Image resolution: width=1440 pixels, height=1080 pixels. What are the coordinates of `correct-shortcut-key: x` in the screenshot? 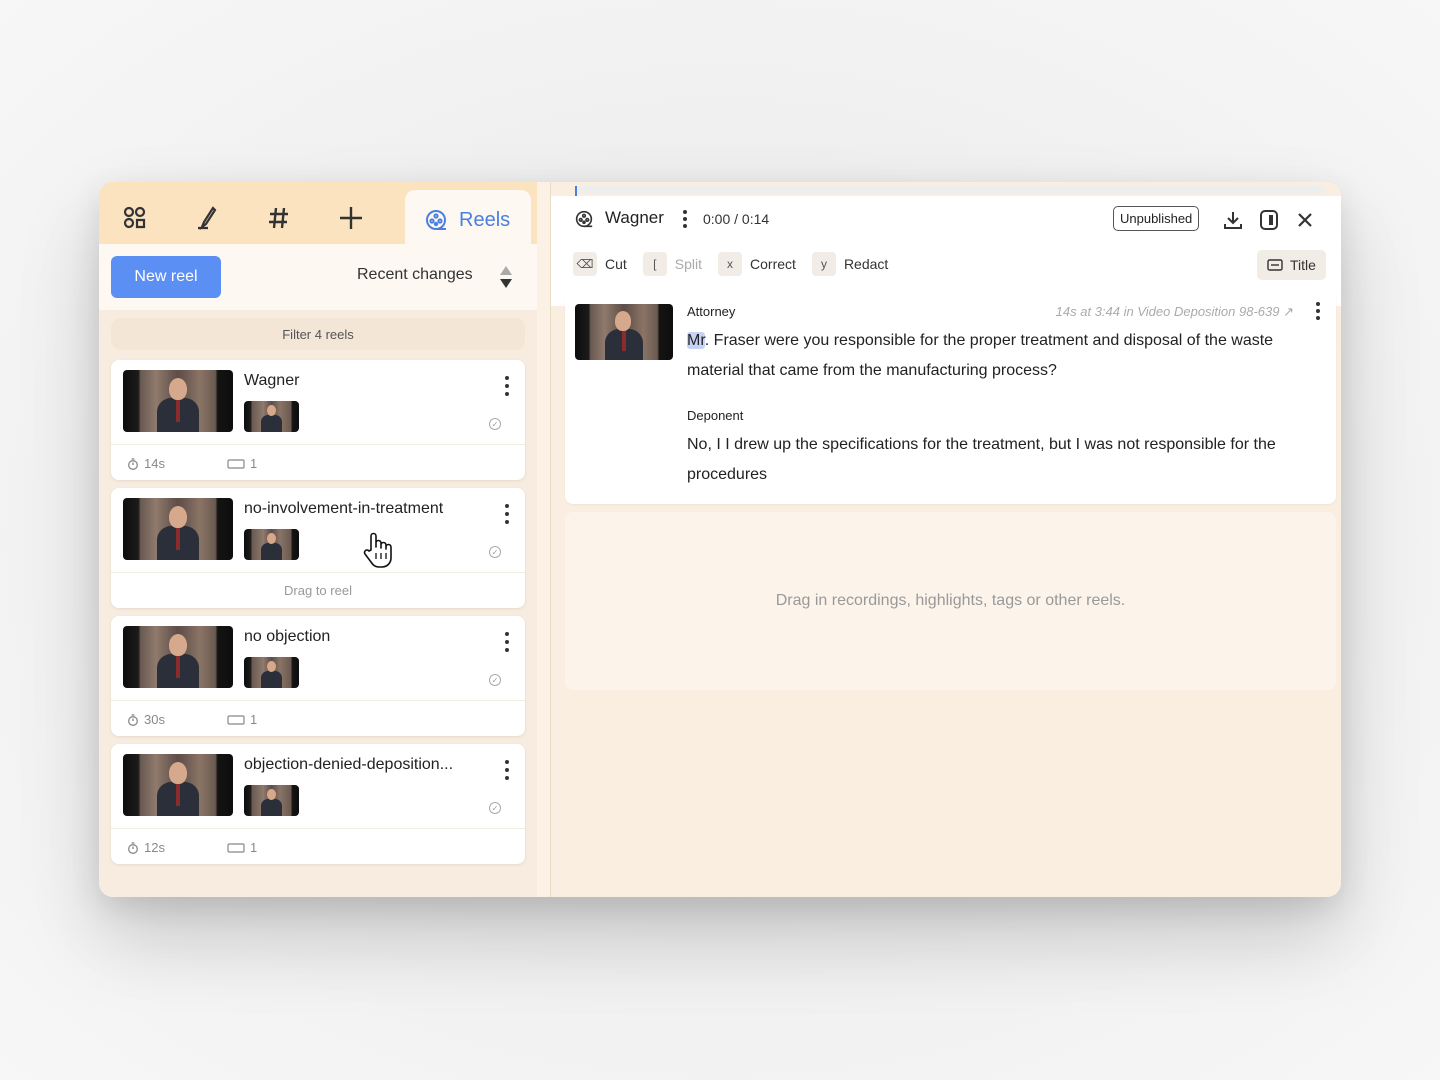 It's located at (730, 264).